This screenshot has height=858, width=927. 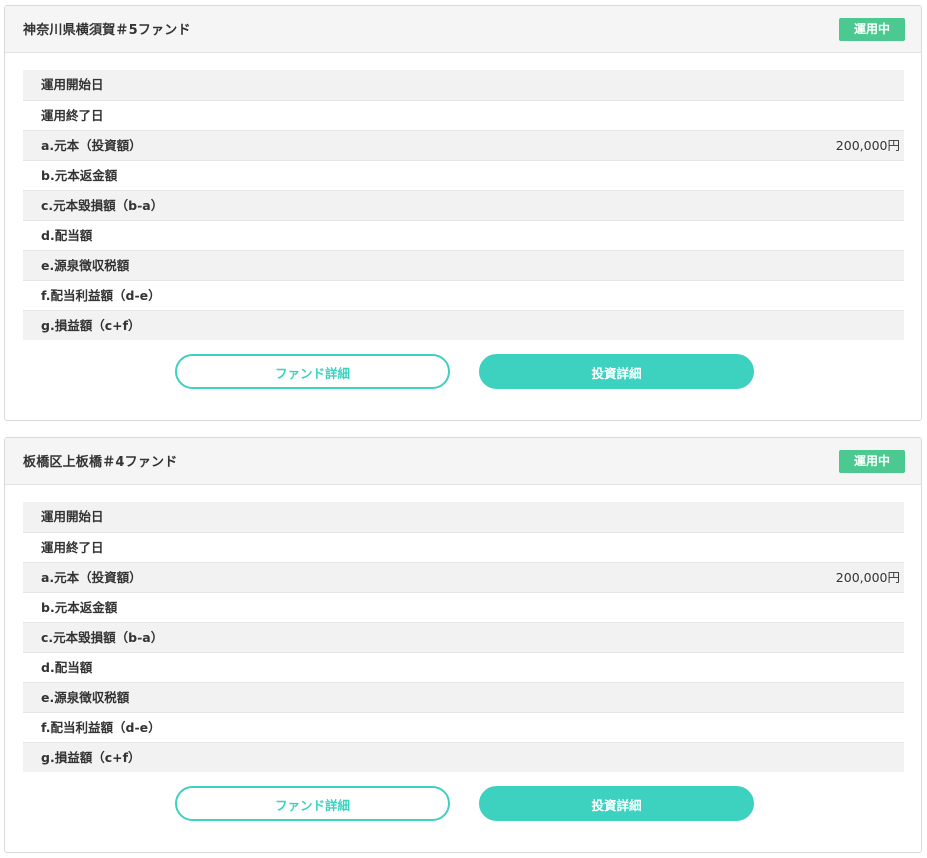 I want to click on fund-title: 板橋区上板橋＃4ファンド, so click(x=100, y=462).